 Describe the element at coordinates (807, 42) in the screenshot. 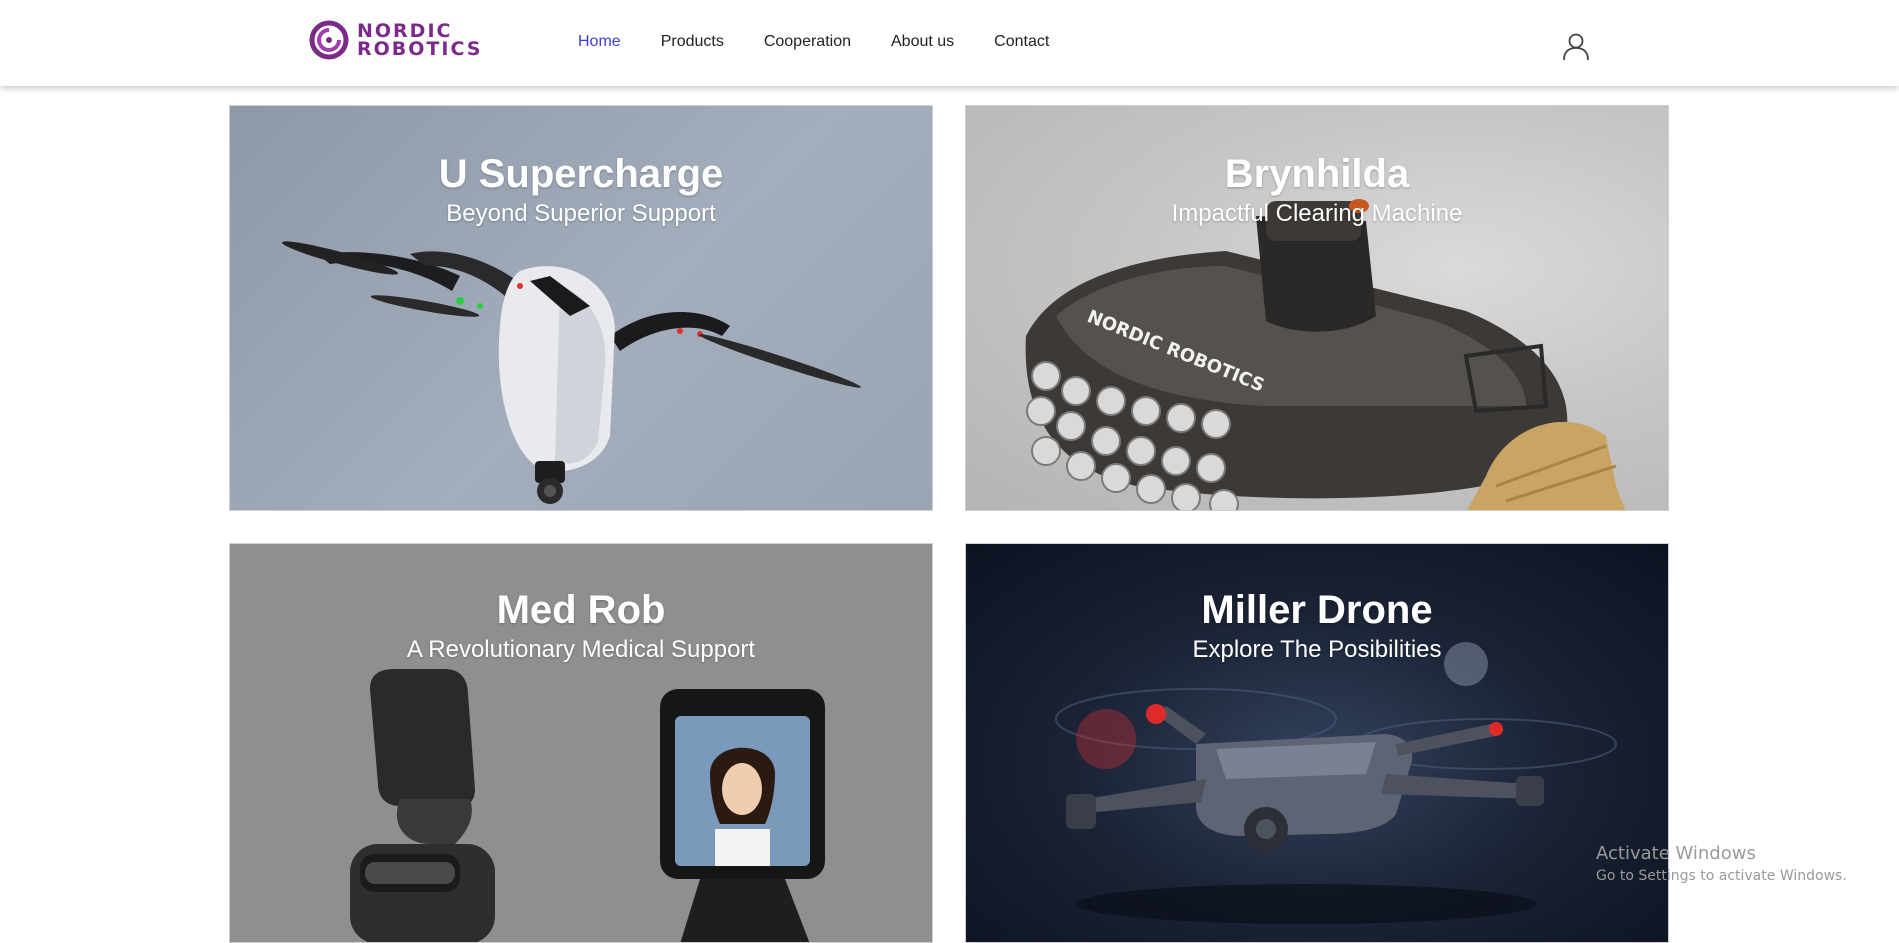

I see `nav-cooperation: Cooperation` at that location.